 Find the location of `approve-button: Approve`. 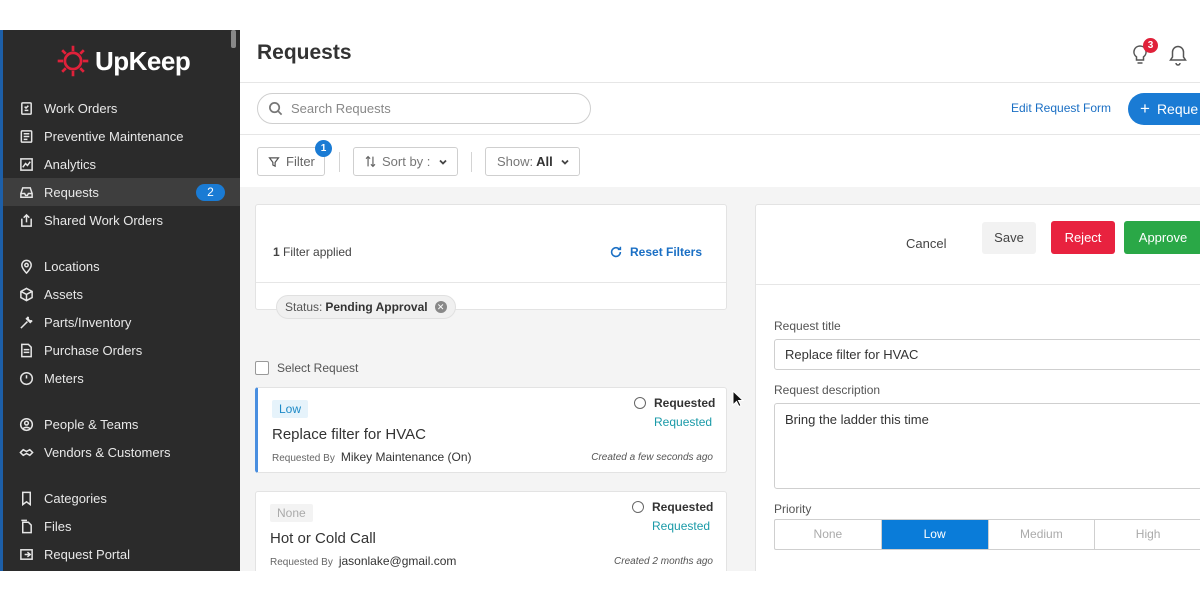

approve-button: Approve is located at coordinates (1162, 237).